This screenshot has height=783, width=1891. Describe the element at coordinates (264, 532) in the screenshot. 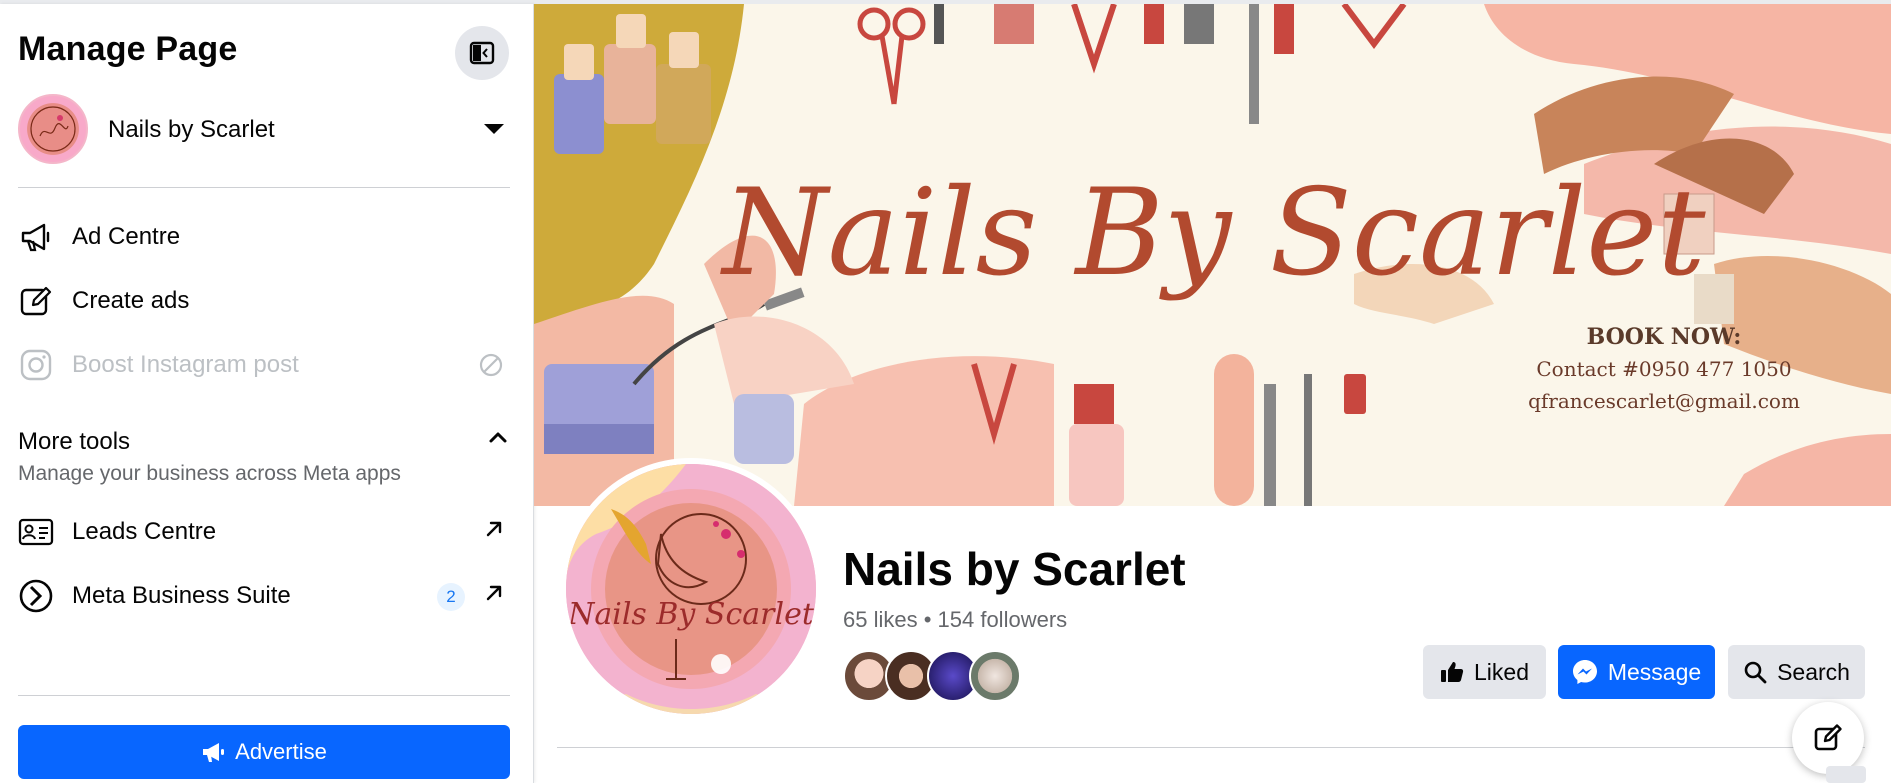

I see `sidebar-item-leads-centre: Leads Centre` at that location.